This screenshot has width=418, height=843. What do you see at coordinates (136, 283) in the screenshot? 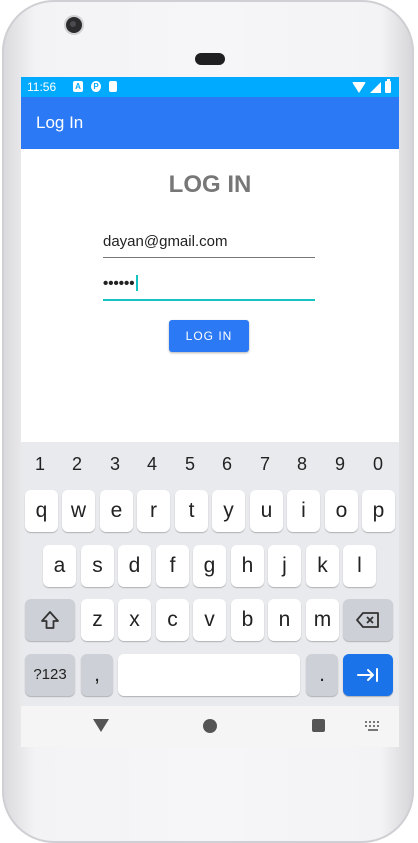
I see `text-cursor` at bounding box center [136, 283].